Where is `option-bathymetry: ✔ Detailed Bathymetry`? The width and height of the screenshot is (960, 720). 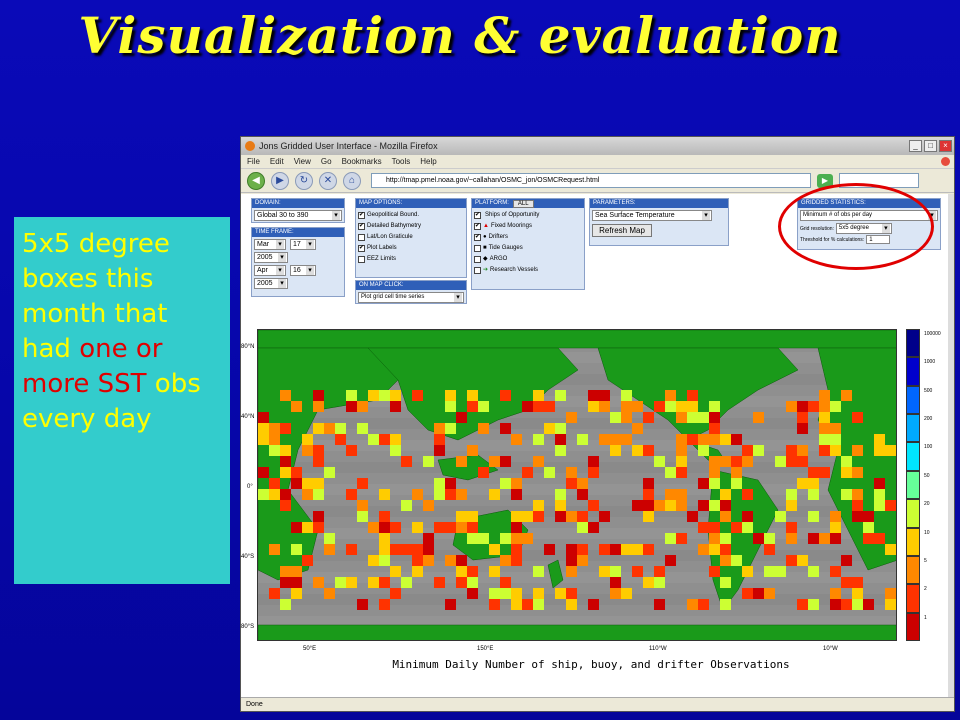
option-bathymetry: ✔ Detailed Bathymetry is located at coordinates (411, 226).